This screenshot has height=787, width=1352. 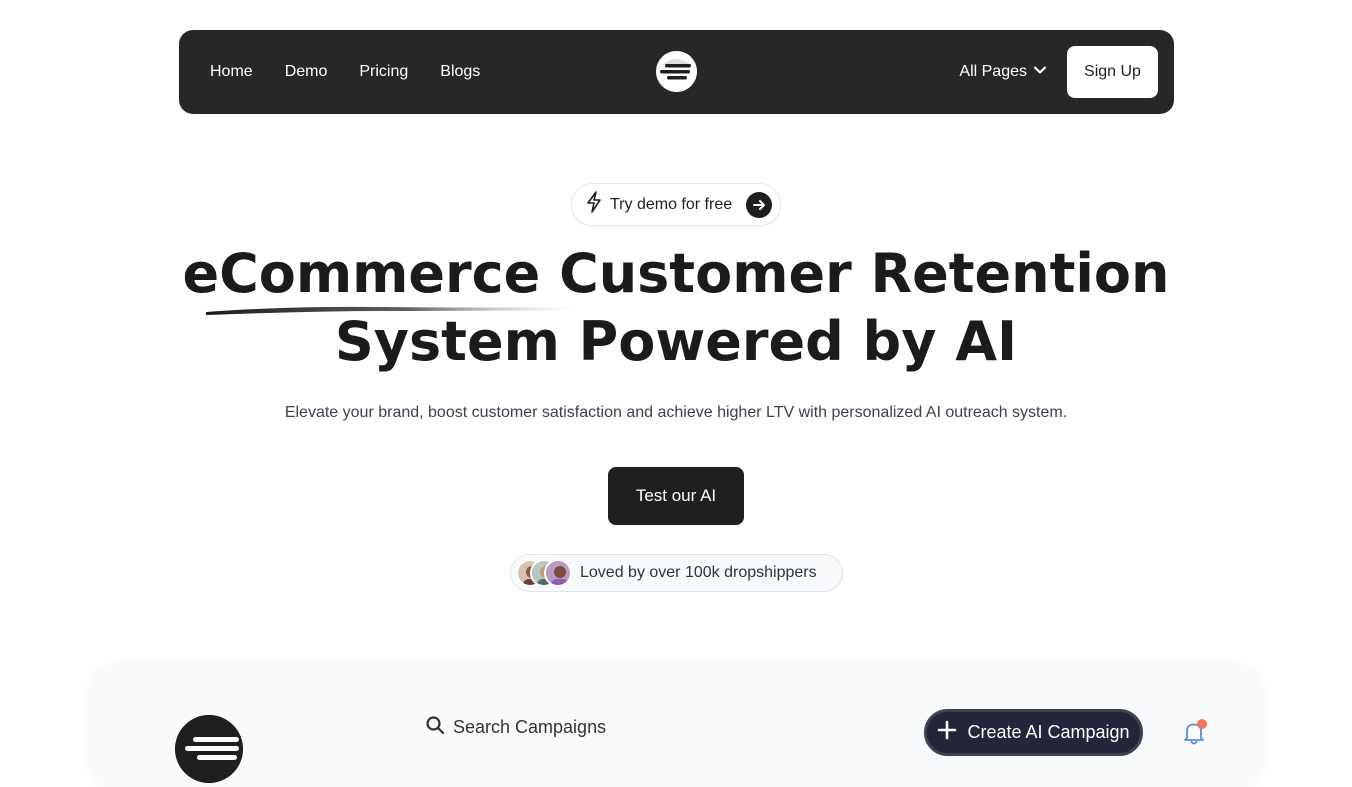 I want to click on try-demo-pill: Try demo for free, so click(x=676, y=204).